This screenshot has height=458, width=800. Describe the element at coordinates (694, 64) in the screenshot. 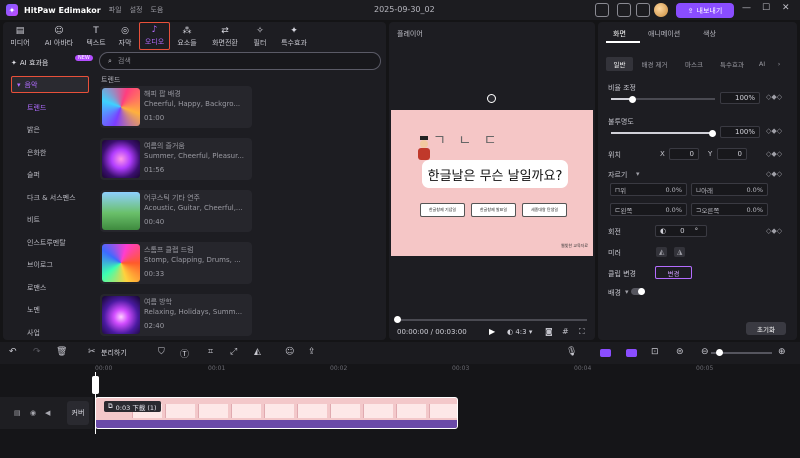

I see `subtab-mask: 마스크` at that location.